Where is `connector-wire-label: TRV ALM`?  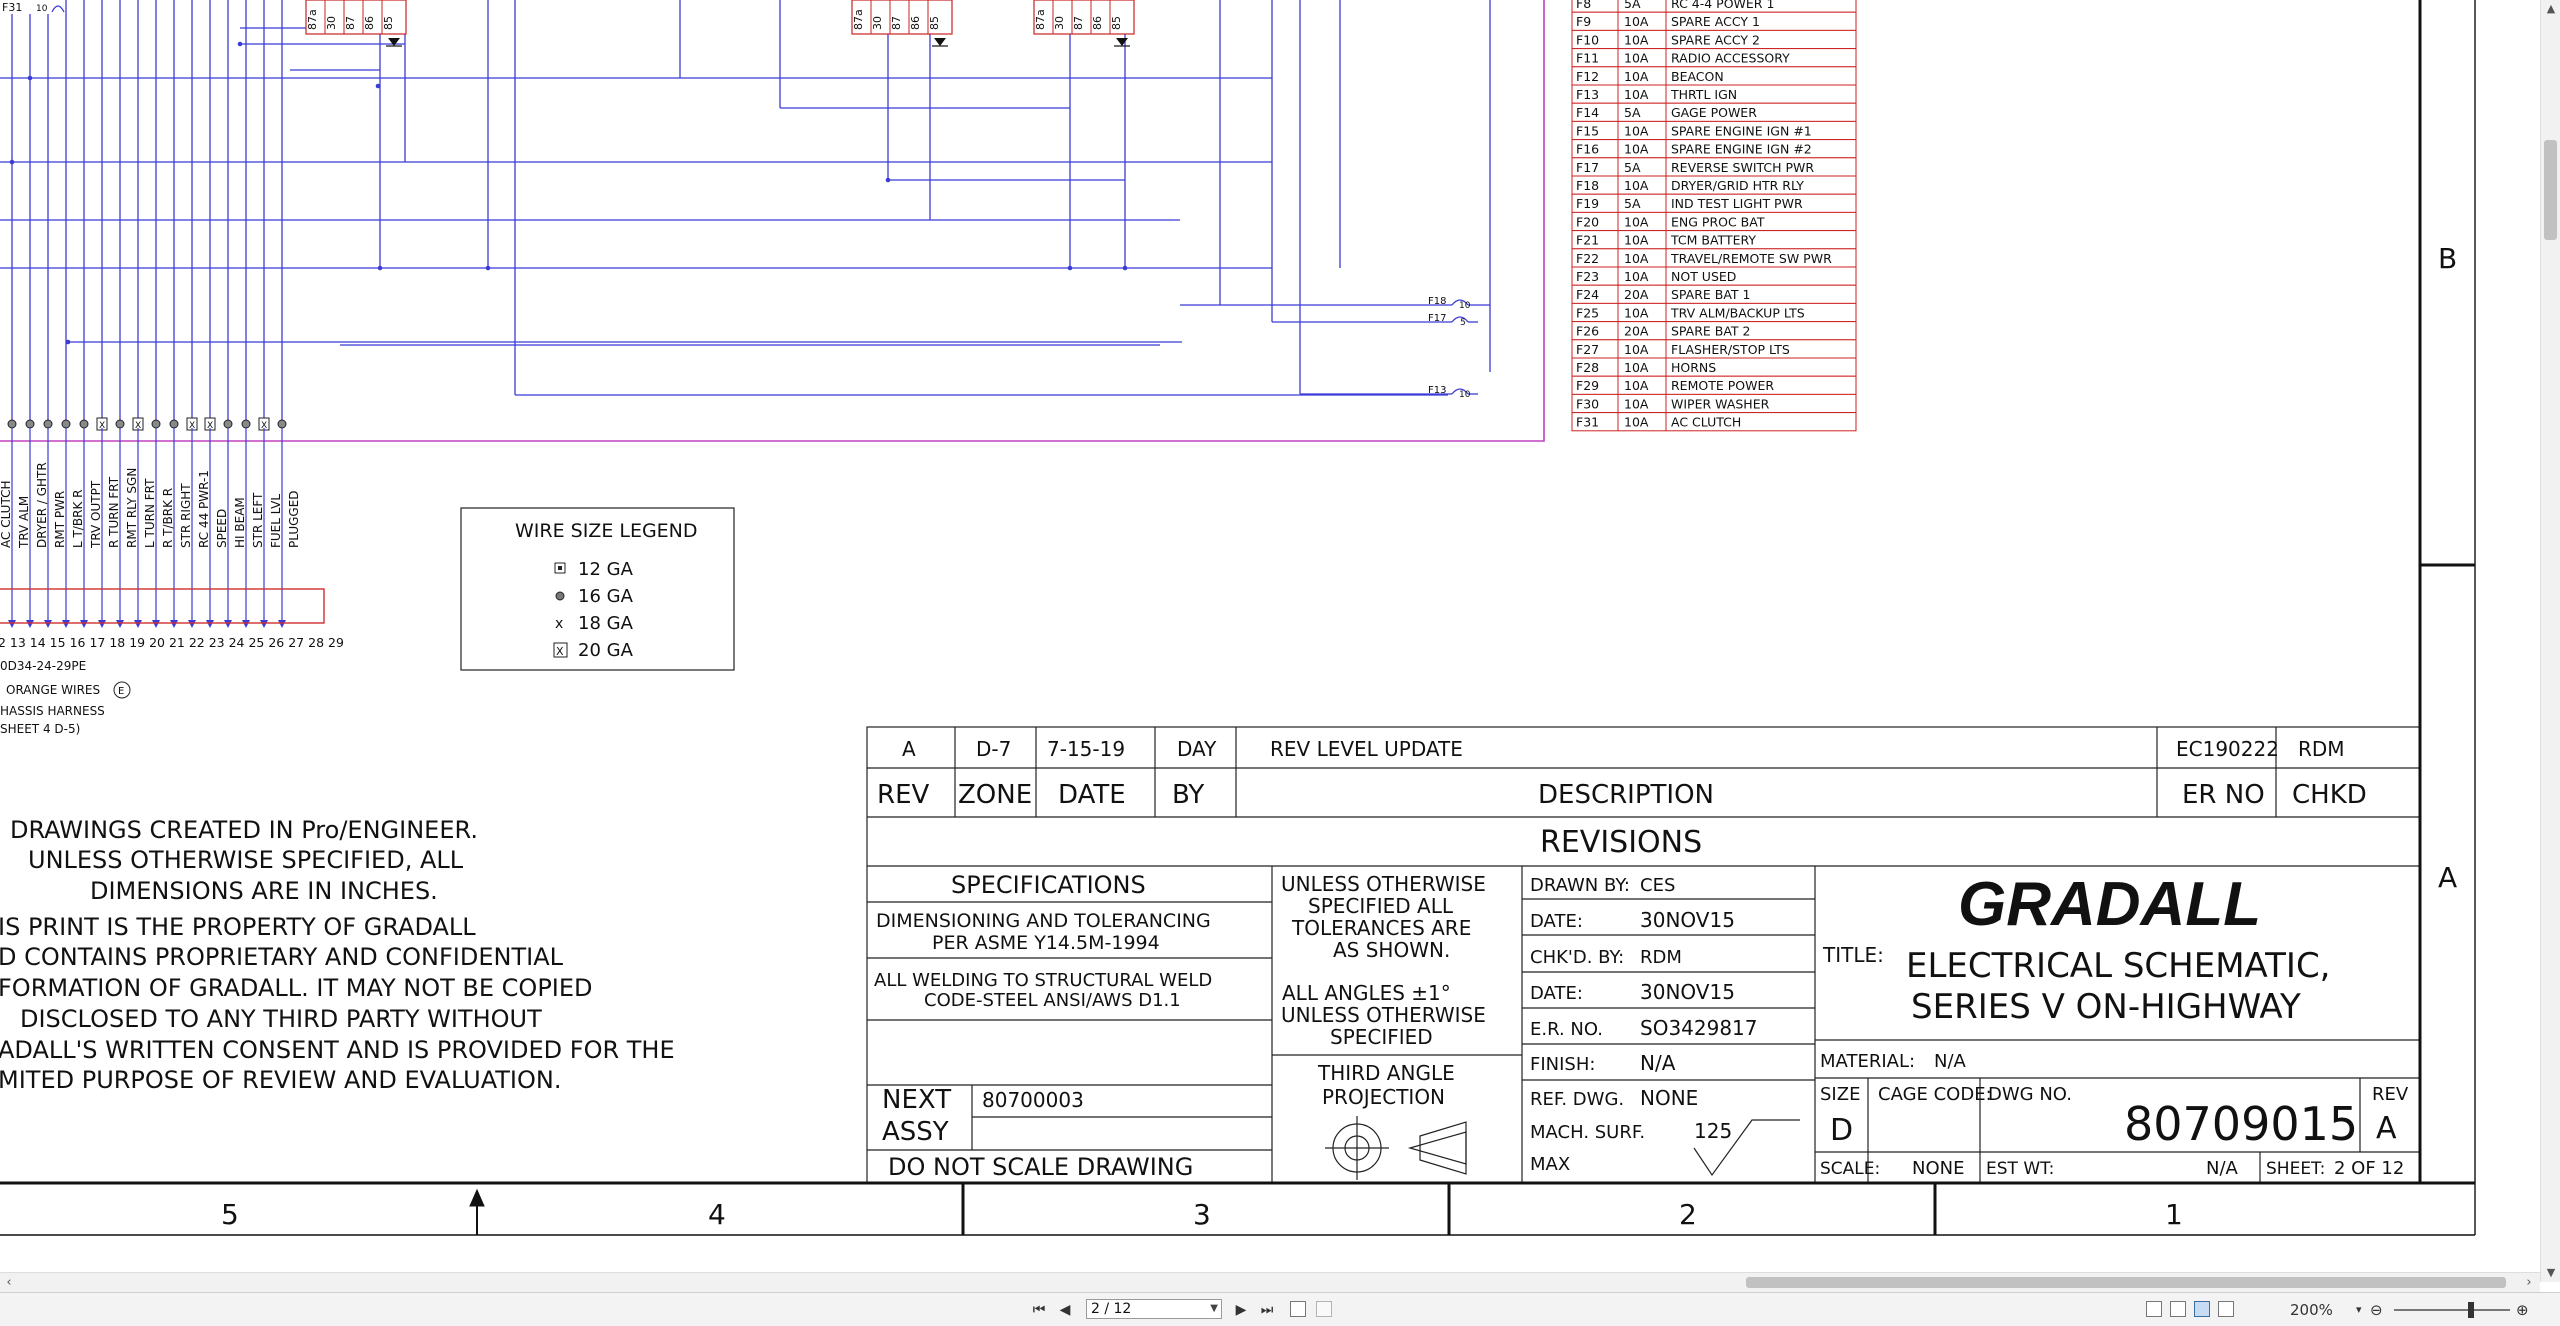
connector-wire-label: TRV ALM is located at coordinates (24, 522).